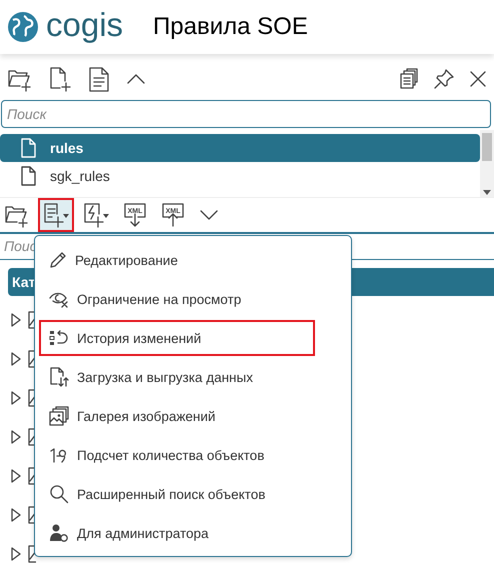 Image resolution: width=494 pixels, height=563 pixels. What do you see at coordinates (230, 27) in the screenshot?
I see `page-title: Правила SOE` at bounding box center [230, 27].